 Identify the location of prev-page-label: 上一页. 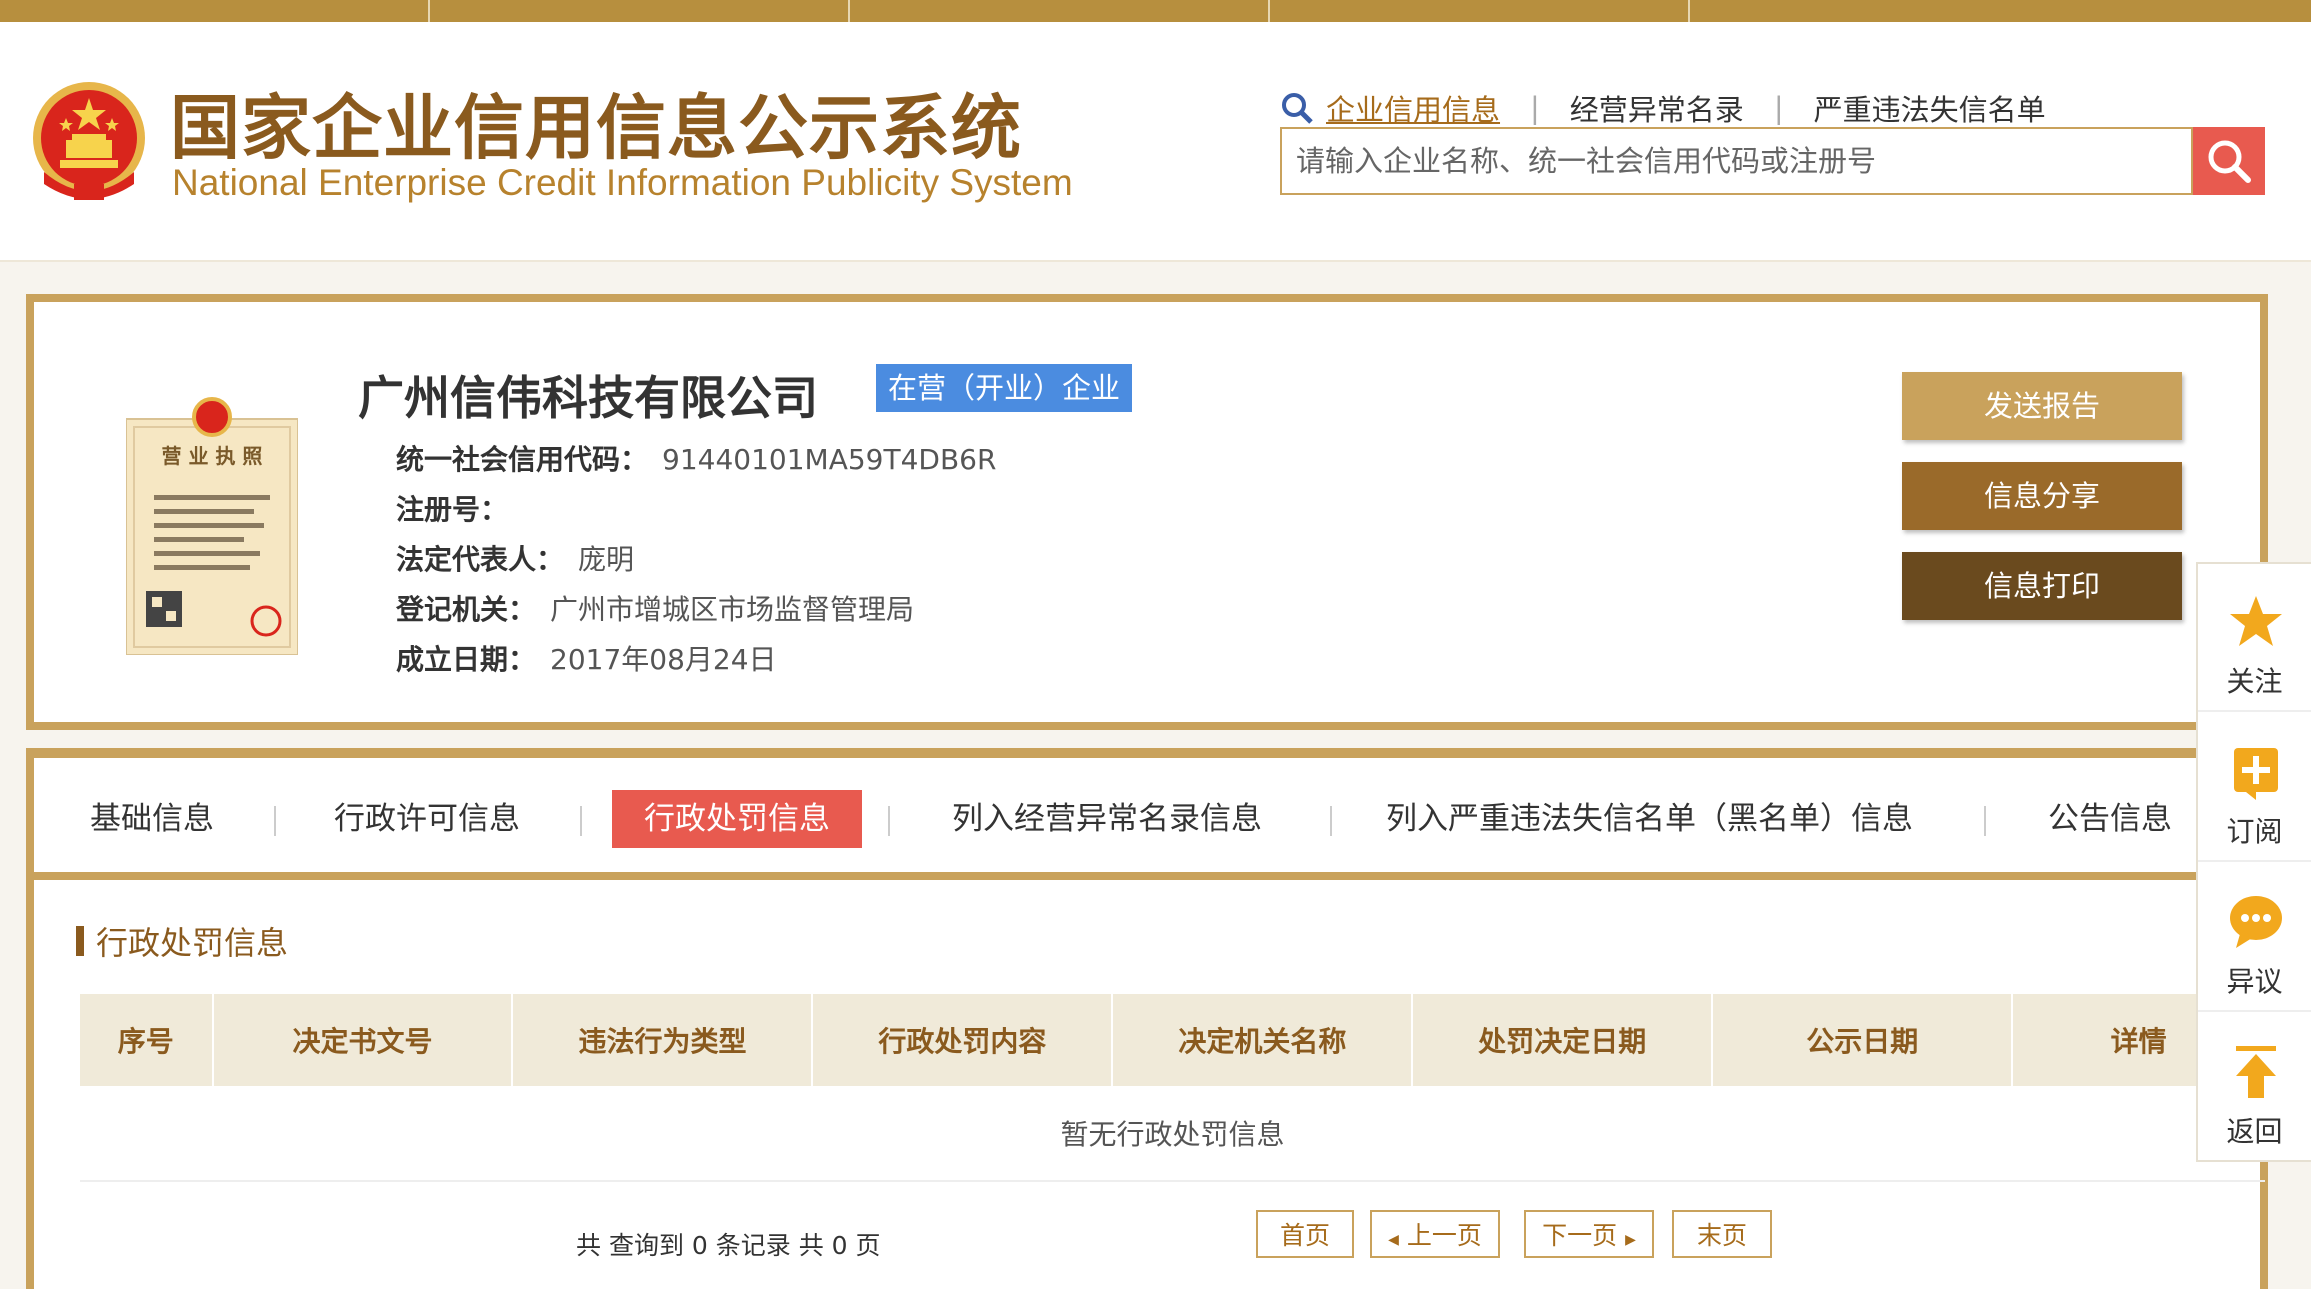
(1444, 1235).